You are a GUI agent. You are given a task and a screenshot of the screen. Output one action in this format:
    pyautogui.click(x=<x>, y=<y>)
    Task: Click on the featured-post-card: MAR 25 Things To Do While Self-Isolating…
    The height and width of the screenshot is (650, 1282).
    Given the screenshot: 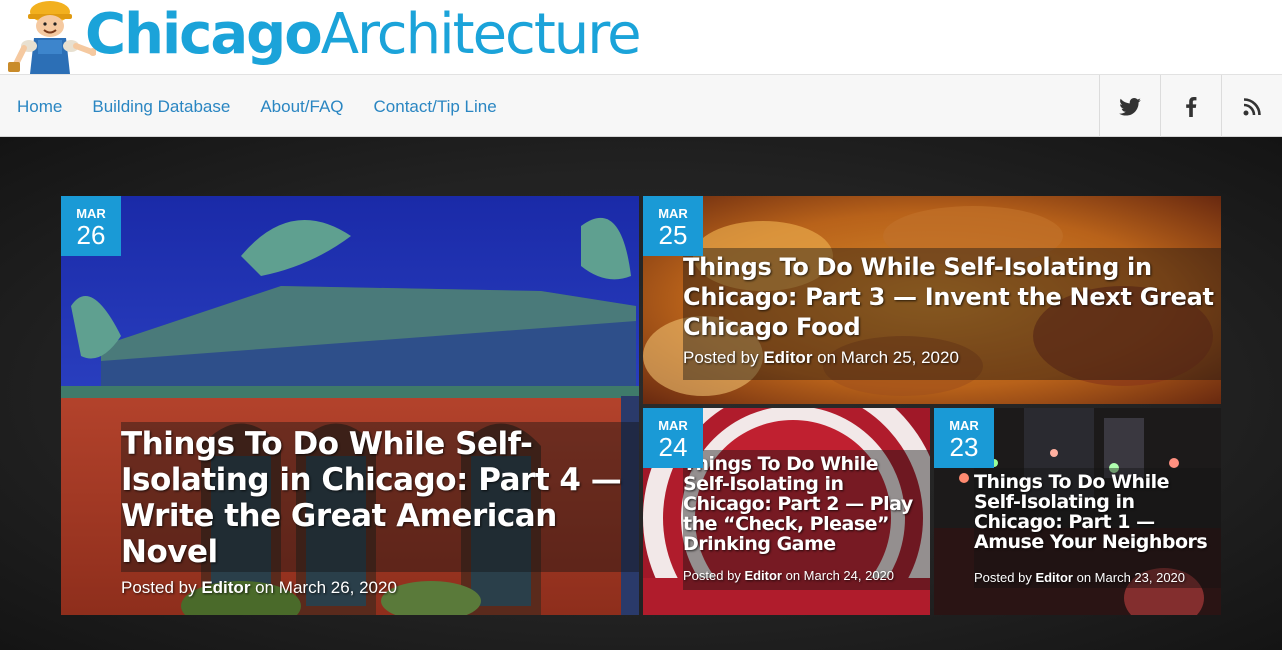 What is the action you would take?
    pyautogui.click(x=932, y=300)
    